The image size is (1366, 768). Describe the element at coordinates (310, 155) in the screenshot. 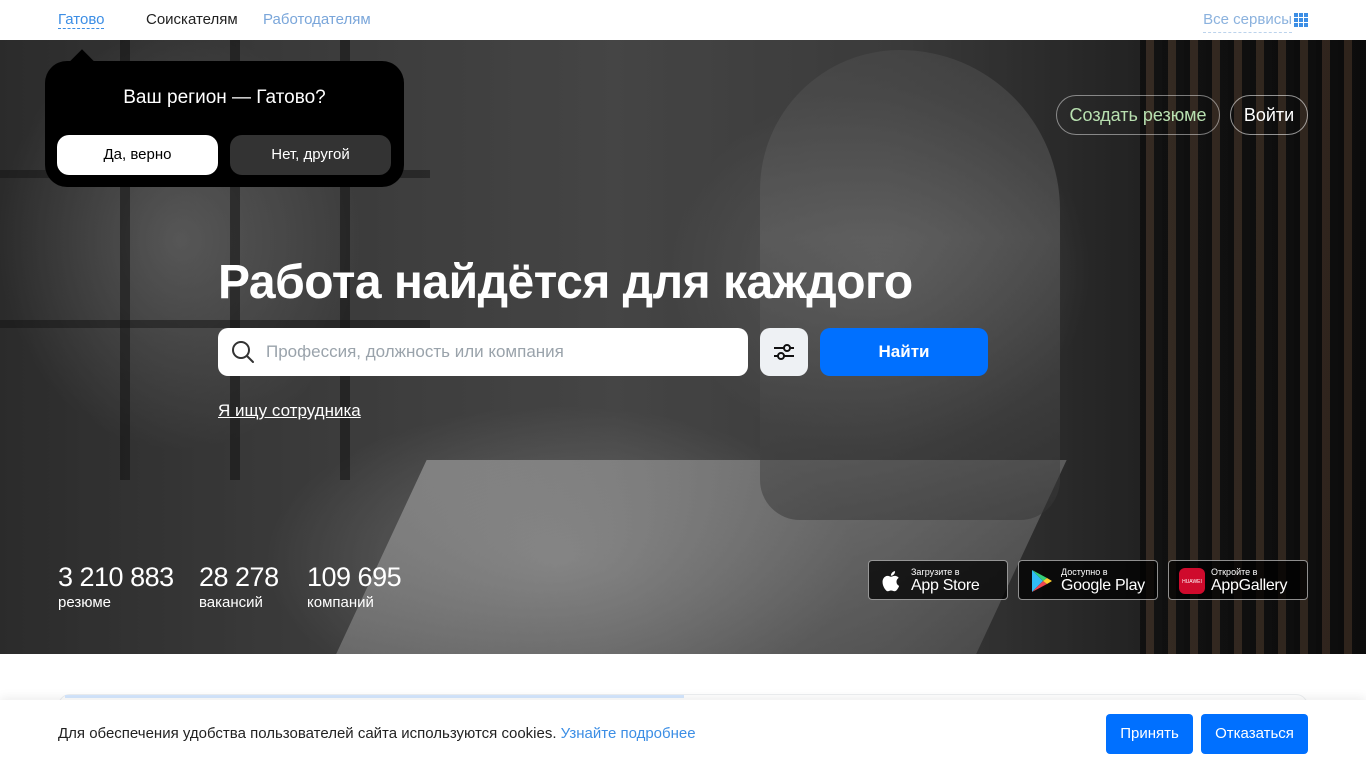

I see `region-no-button: Нет, другой` at that location.